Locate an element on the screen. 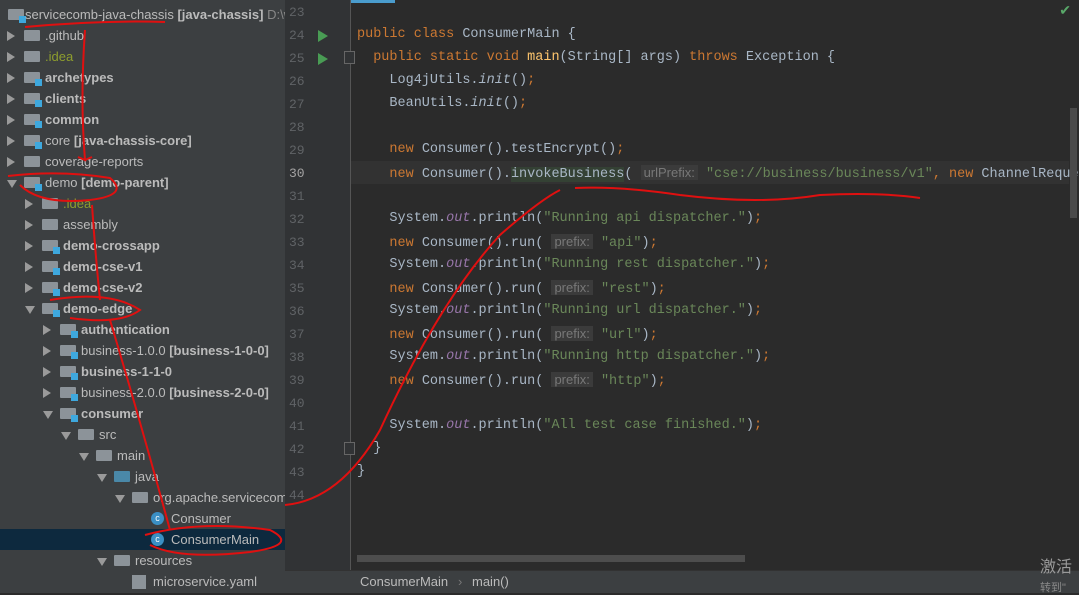 The height and width of the screenshot is (595, 1079). tree-item: authentication is located at coordinates (142, 329).